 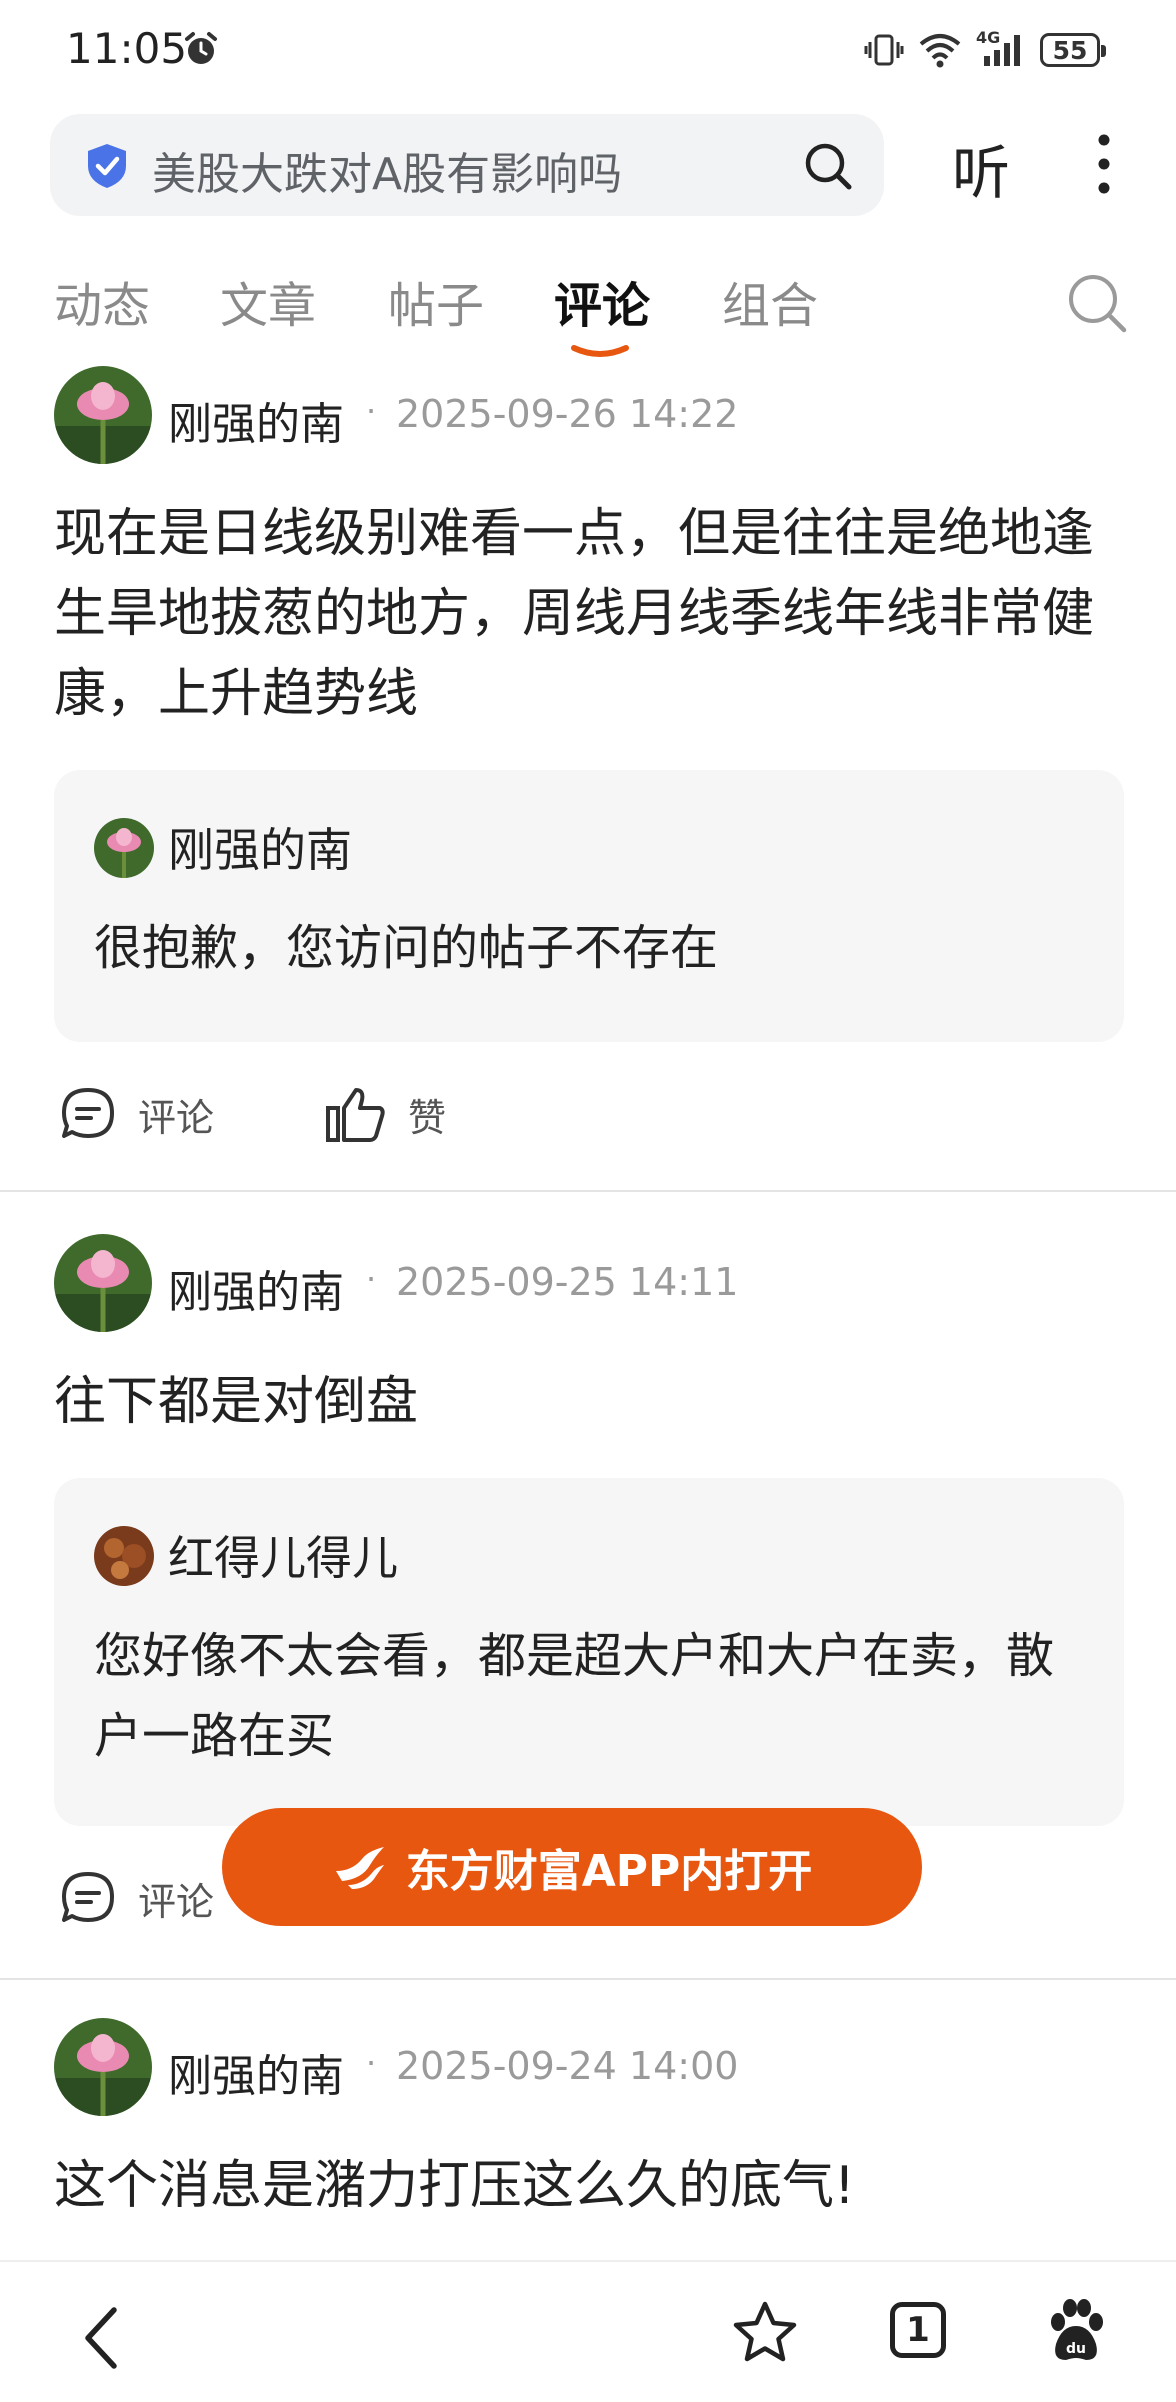 What do you see at coordinates (567, 414) in the screenshot?
I see `post-date: 2025-09-26 14:22` at bounding box center [567, 414].